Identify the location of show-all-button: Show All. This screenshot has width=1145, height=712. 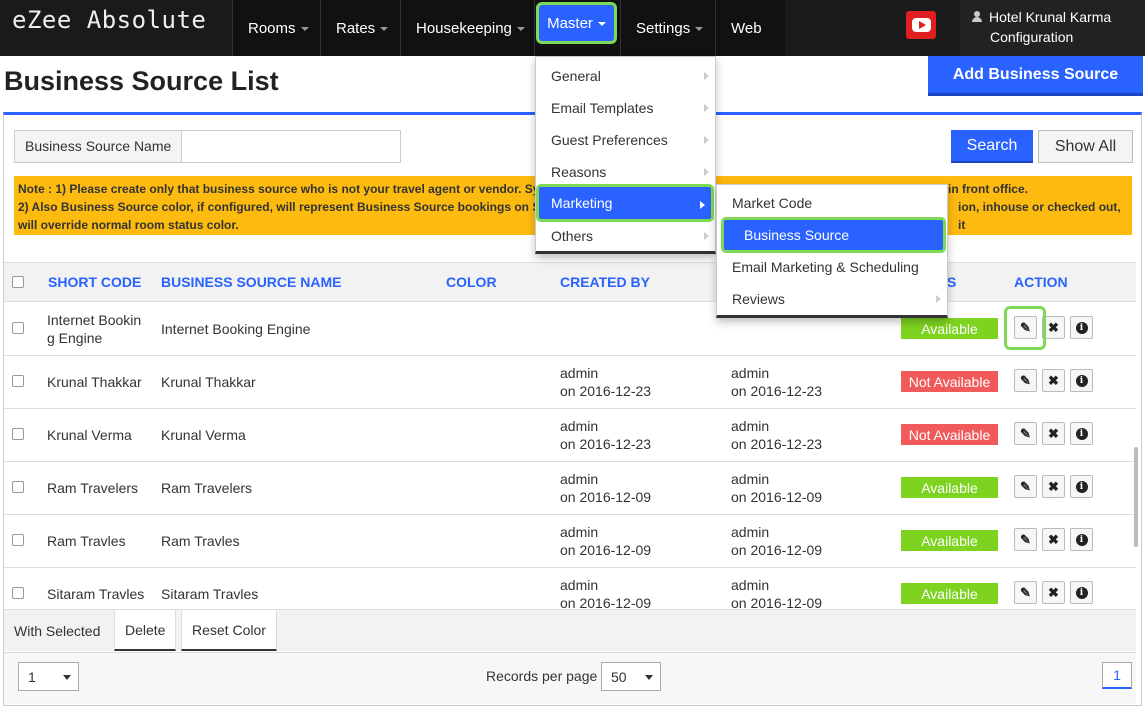
(1085, 146).